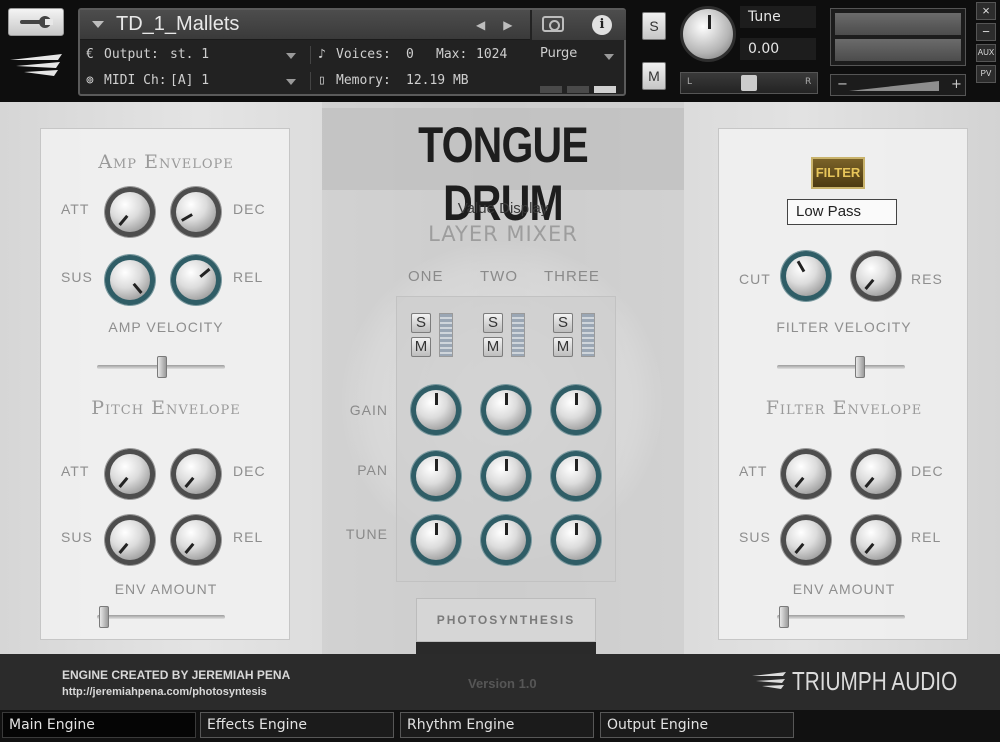  Describe the element at coordinates (602, 25) in the screenshot. I see `info-icon: i` at that location.